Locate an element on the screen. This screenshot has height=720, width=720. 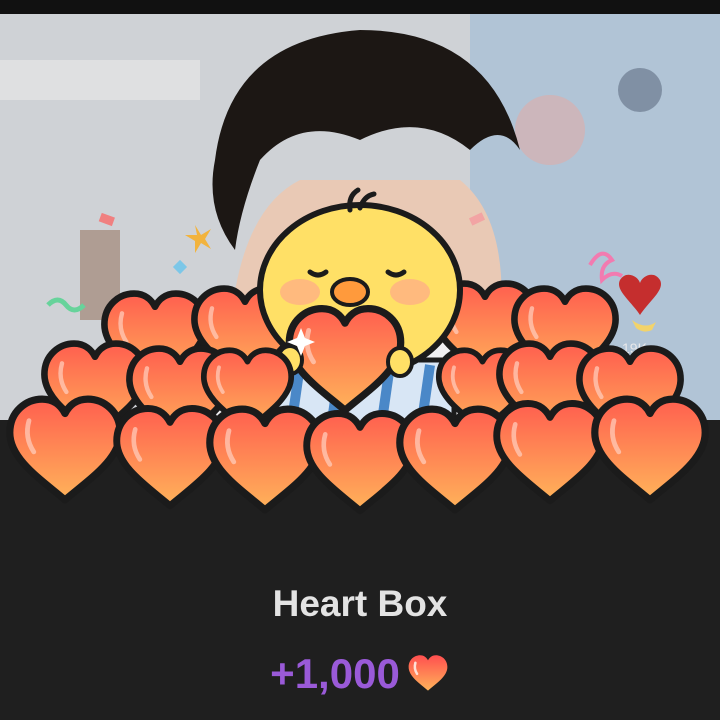
gift-title: Heart Box is located at coordinates (360, 603).